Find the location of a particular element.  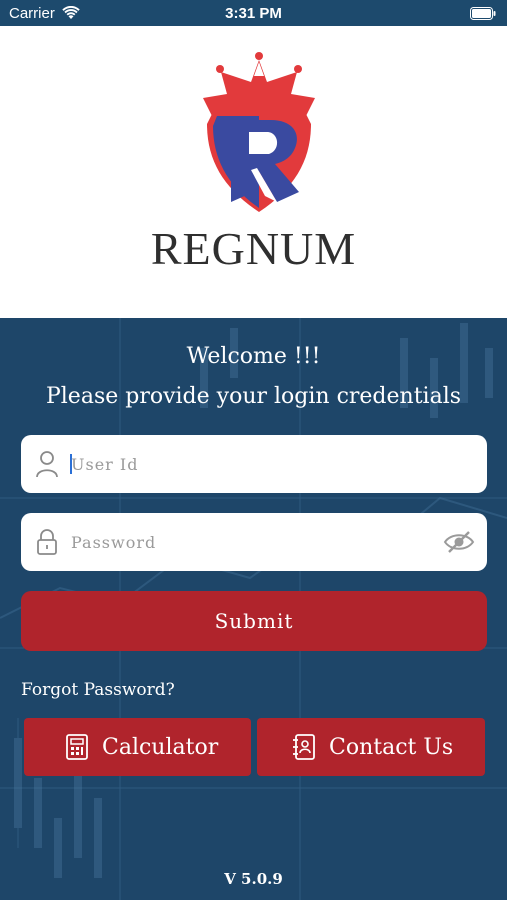

submit-button: Submit is located at coordinates (254, 621).